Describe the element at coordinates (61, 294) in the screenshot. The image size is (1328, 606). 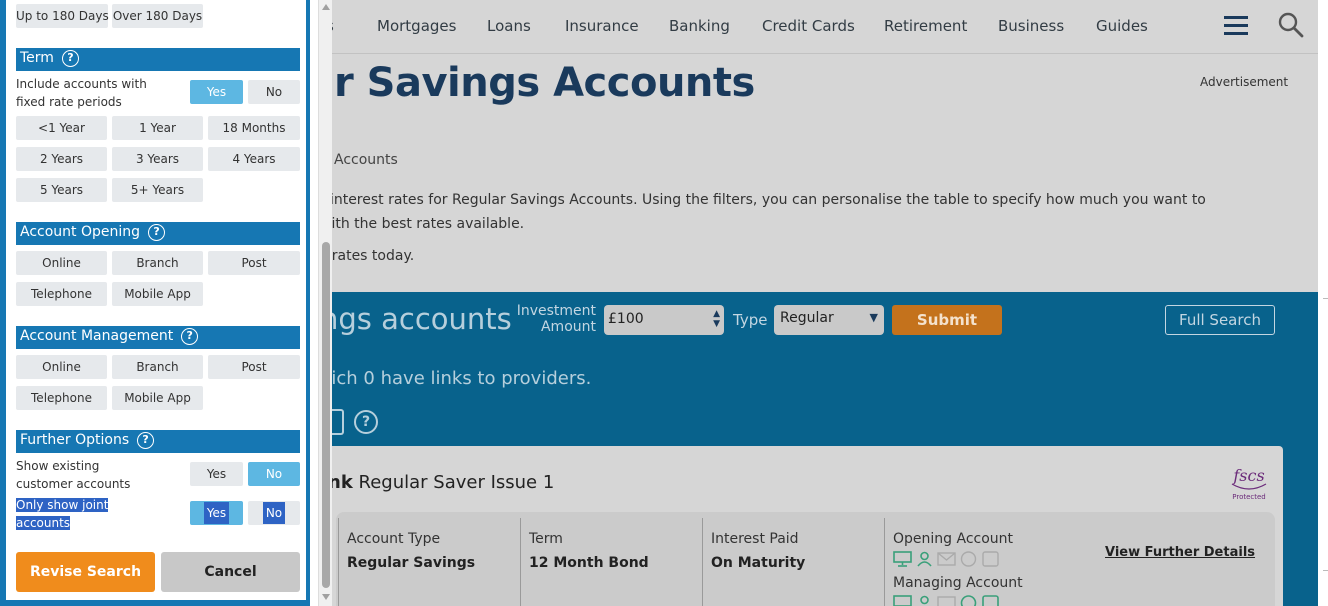
I see `opening-telephone-button: Telephone` at that location.